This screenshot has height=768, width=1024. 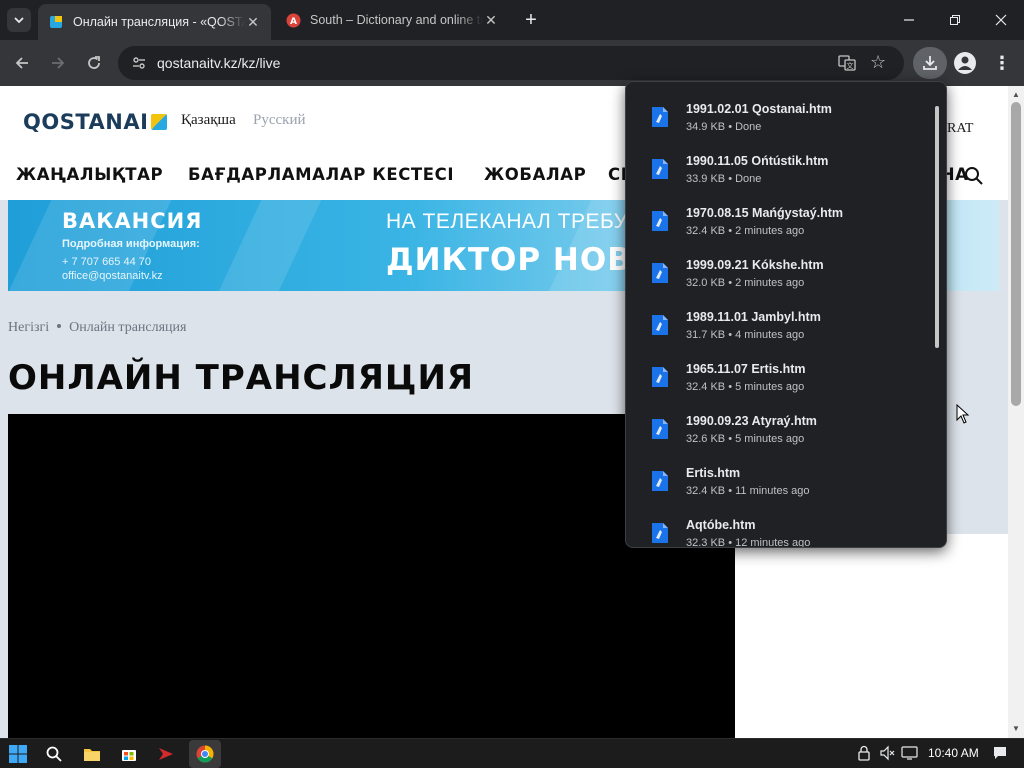 I want to click on download-item: 1990.11.05 Ońtústik.htm 33.9 KB • Done, so click(x=779, y=172).